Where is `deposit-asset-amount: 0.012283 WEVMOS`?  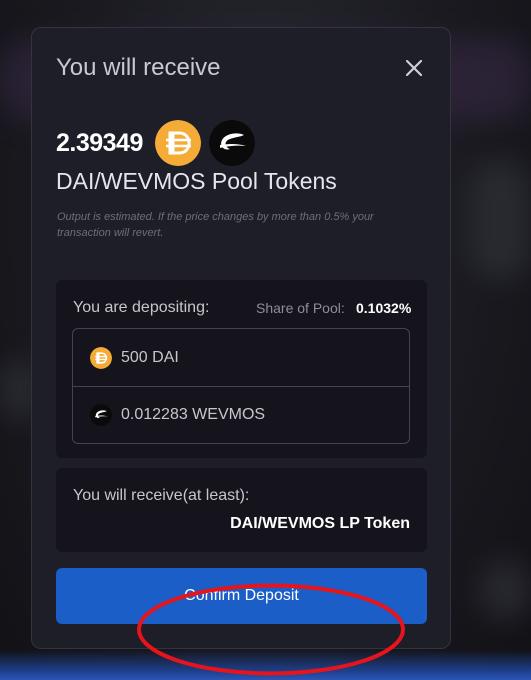 deposit-asset-amount: 0.012283 WEVMOS is located at coordinates (193, 414).